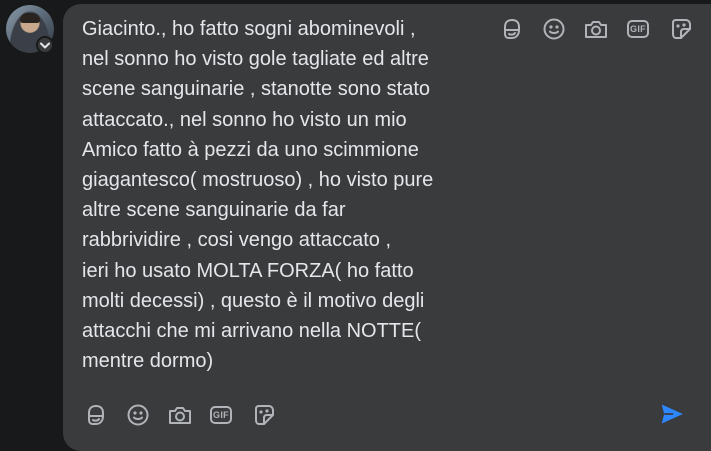 The width and height of the screenshot is (711, 451). Describe the element at coordinates (244, 119) in the screenshot. I see `comment-line: attaccato., nel sonno ho visto un mio` at that location.